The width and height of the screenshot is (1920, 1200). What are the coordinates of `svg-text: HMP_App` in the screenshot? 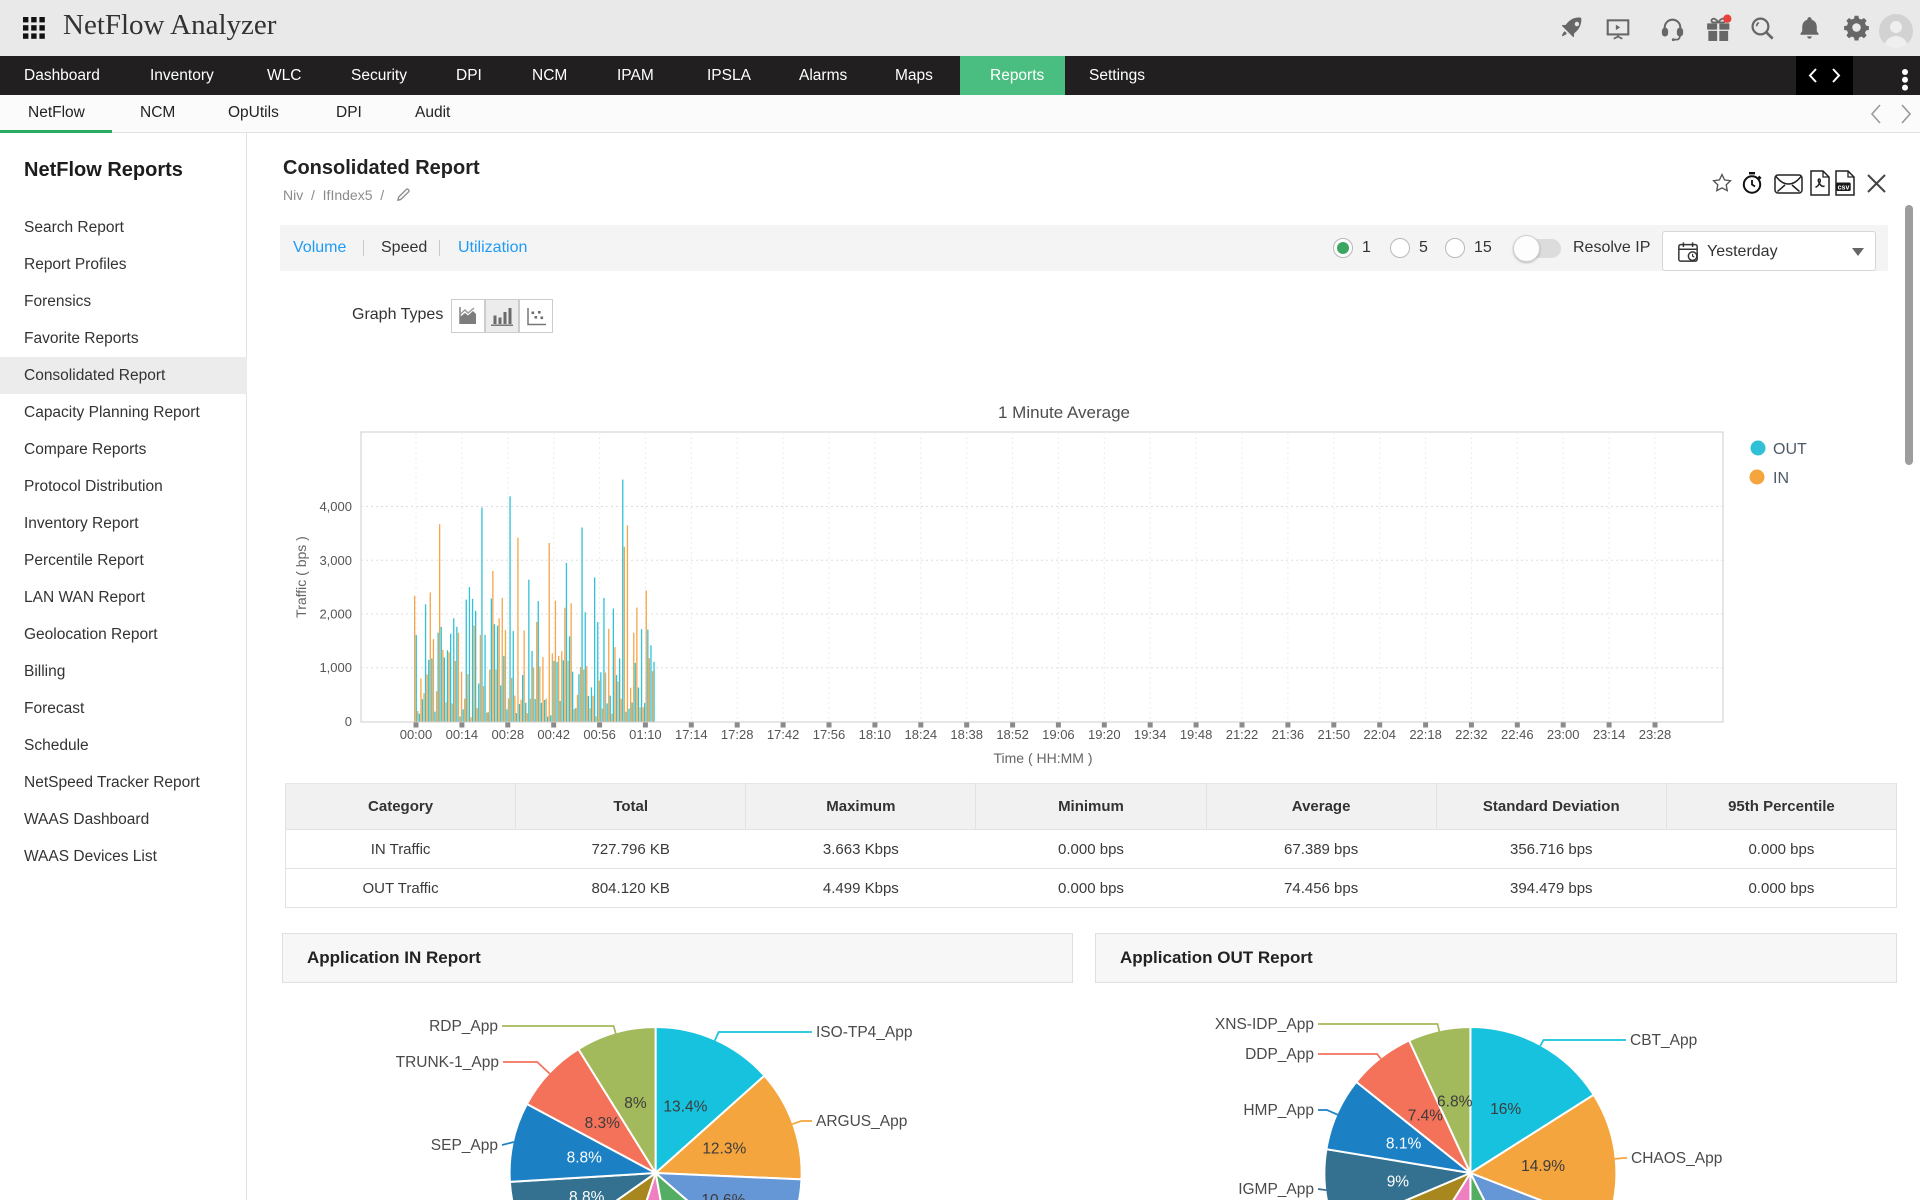 It's located at (1278, 1110).